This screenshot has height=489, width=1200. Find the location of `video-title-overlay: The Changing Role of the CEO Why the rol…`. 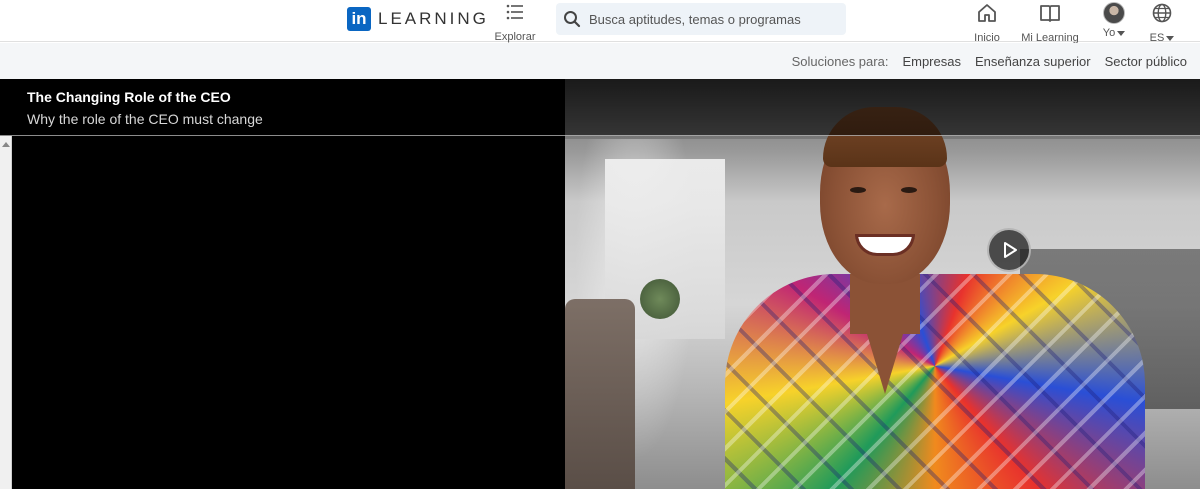

video-title-overlay: The Changing Role of the CEO Why the rol… is located at coordinates (600, 107).